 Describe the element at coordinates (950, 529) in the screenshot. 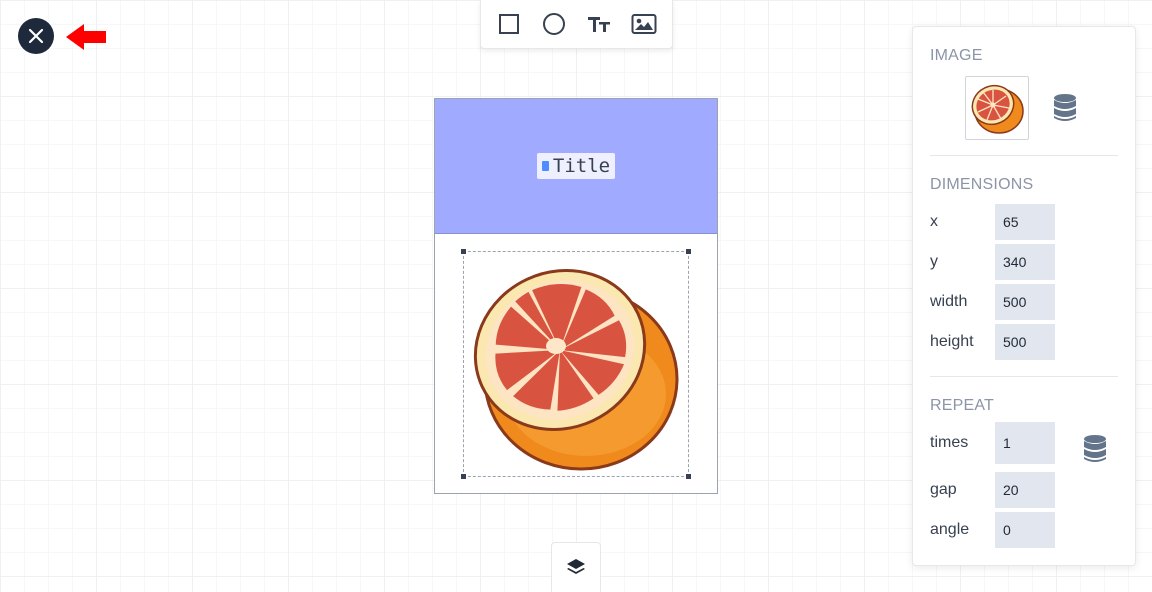

I see `angle-label: angle` at that location.